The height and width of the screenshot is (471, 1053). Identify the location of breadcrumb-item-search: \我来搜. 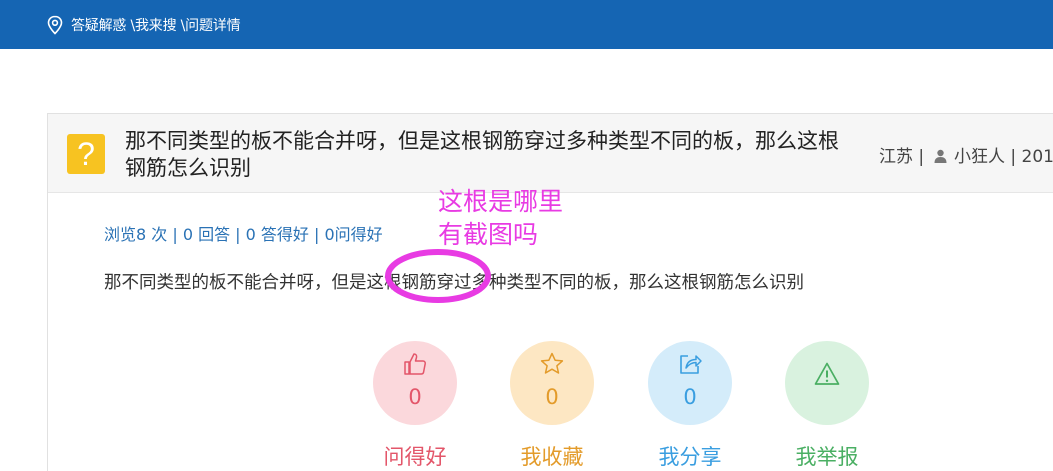
(153, 26).